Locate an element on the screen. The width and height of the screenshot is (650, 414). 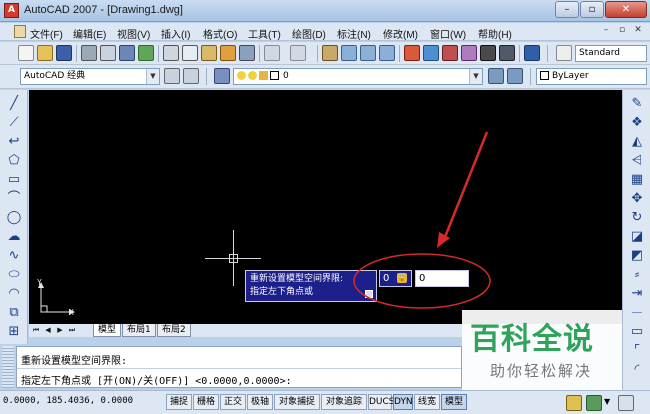
communication-center-icon is located at coordinates (594, 403).